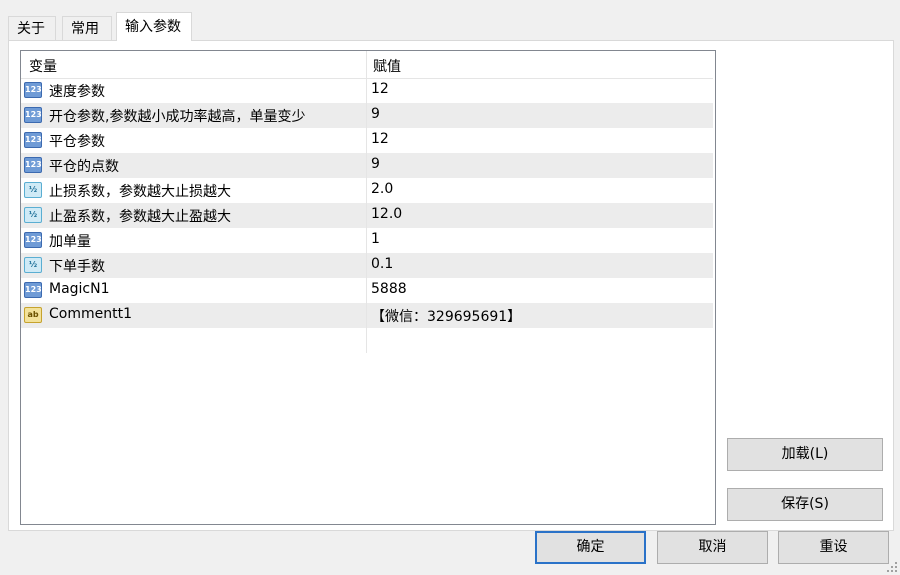 The height and width of the screenshot is (575, 900). I want to click on parameter-row: 123 平仓的点数 9, so click(367, 165).